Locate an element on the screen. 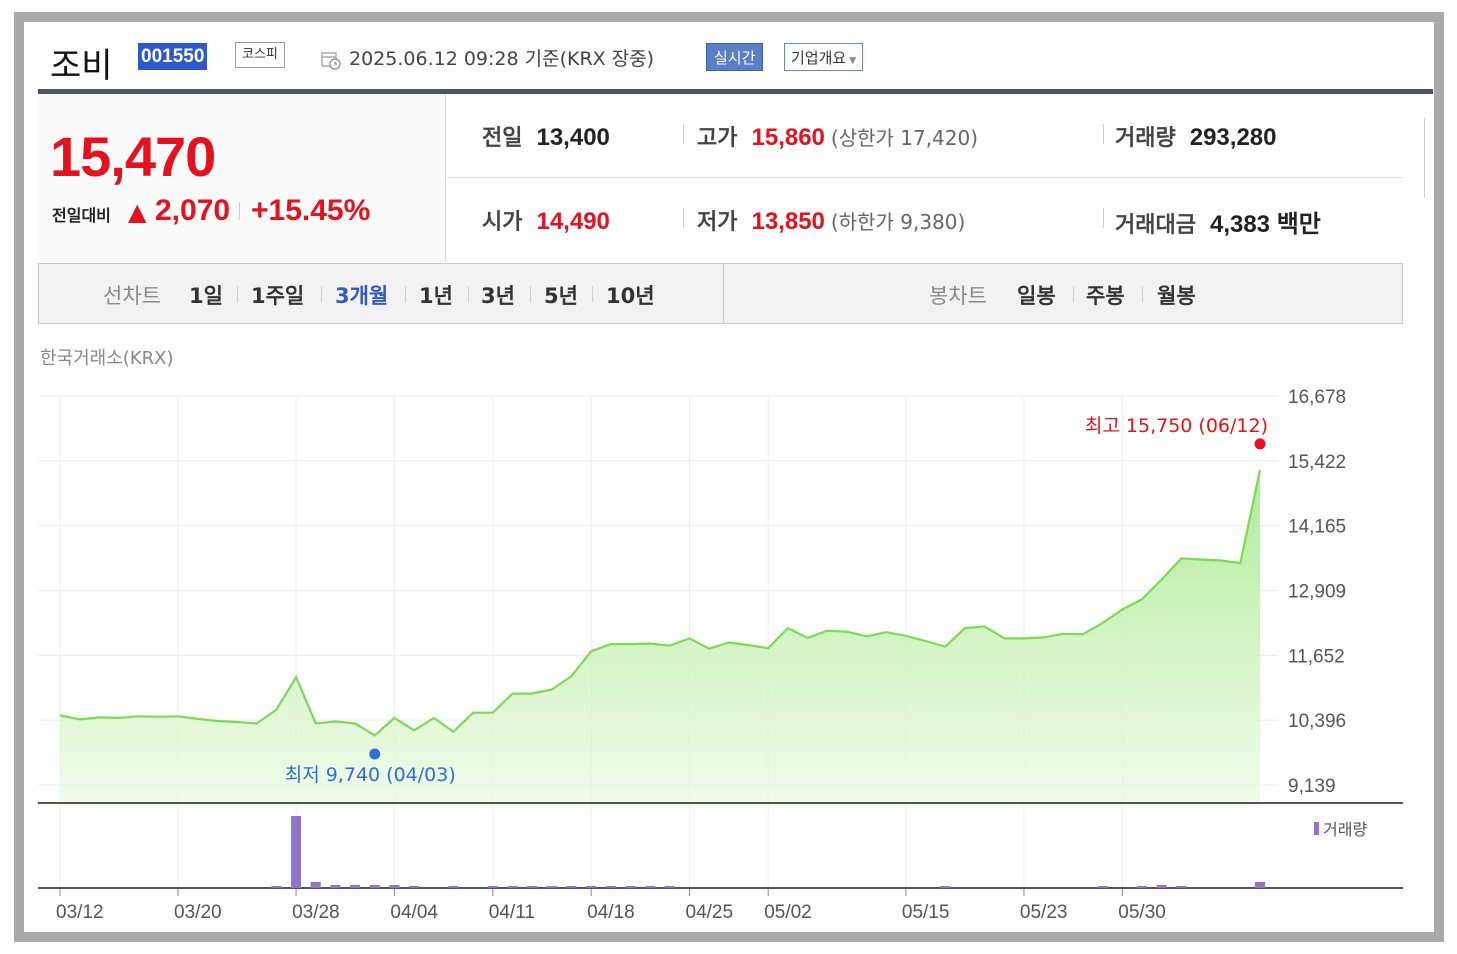 The width and height of the screenshot is (1457, 954). x-tick-label: 04/04 is located at coordinates (414, 912).